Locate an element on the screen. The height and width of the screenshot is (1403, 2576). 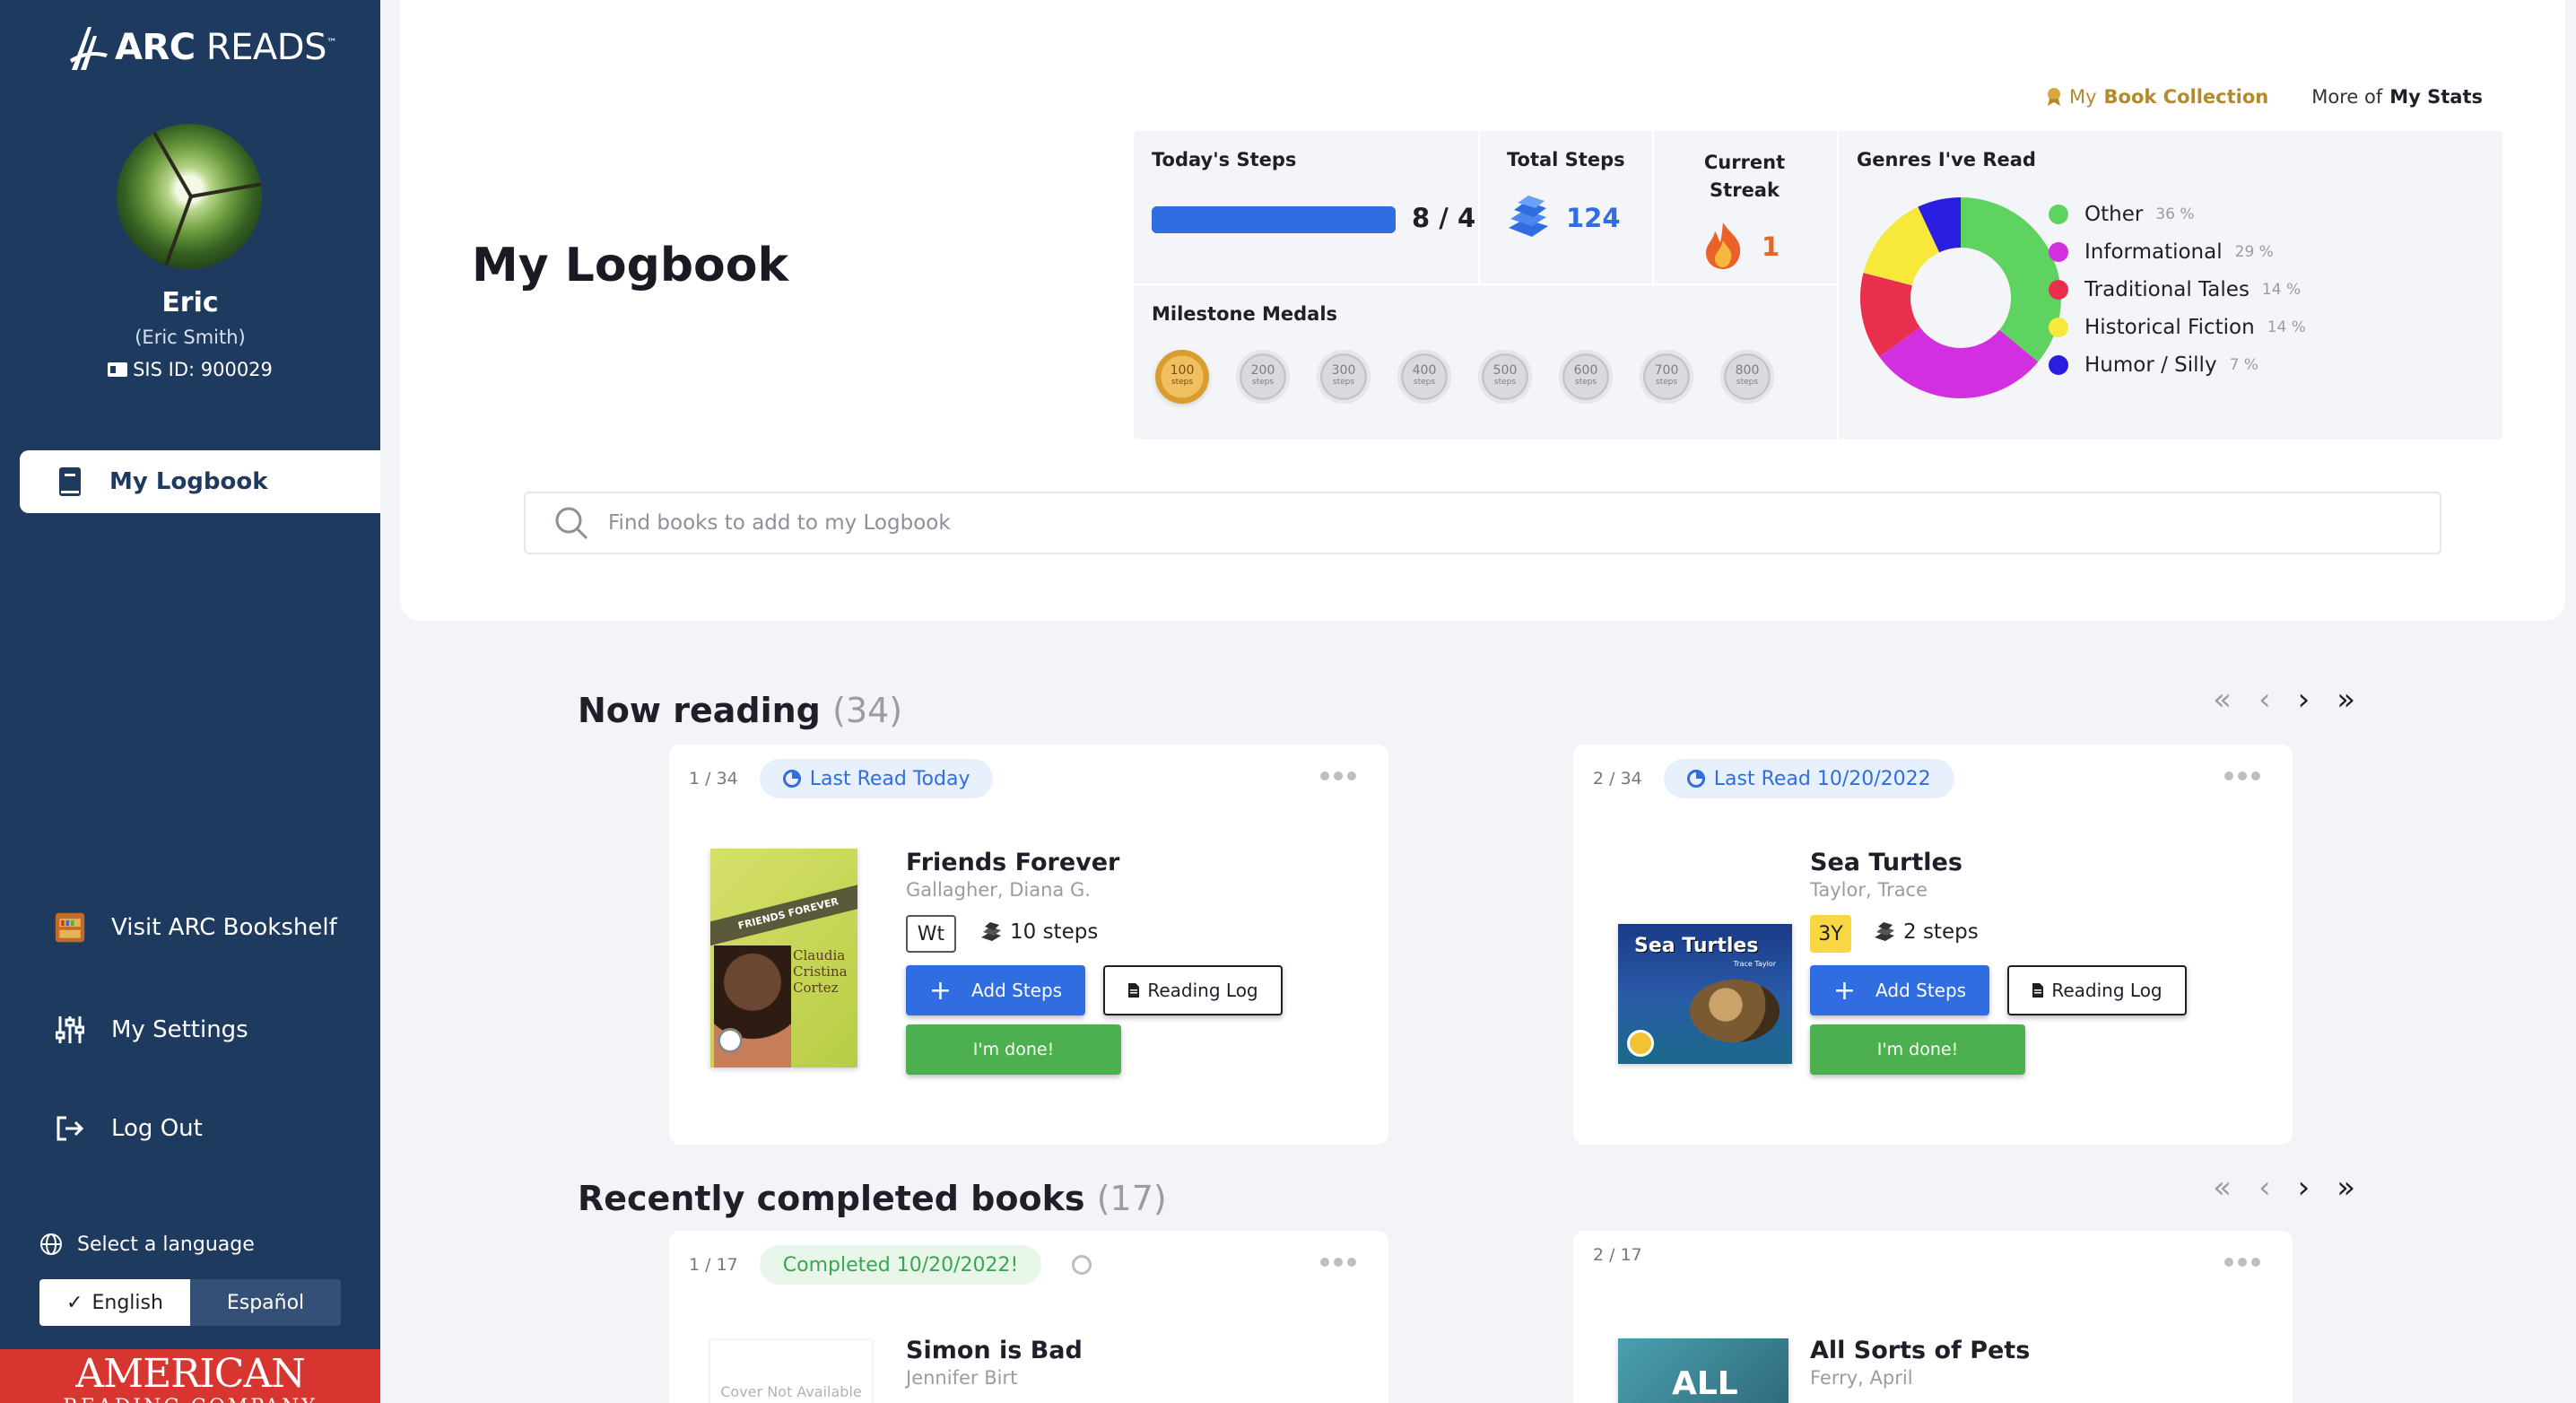
add-steps-label: Add Steps is located at coordinates (1921, 990).